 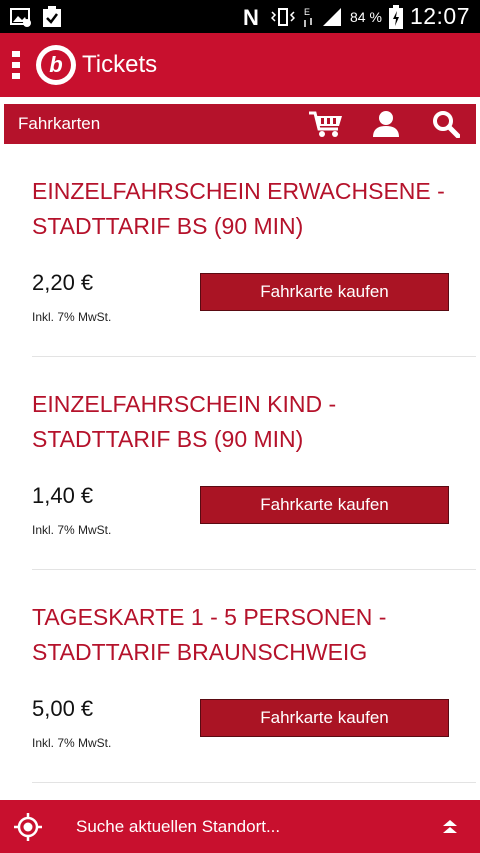 I want to click on vibrate-icon, so click(x=283, y=17).